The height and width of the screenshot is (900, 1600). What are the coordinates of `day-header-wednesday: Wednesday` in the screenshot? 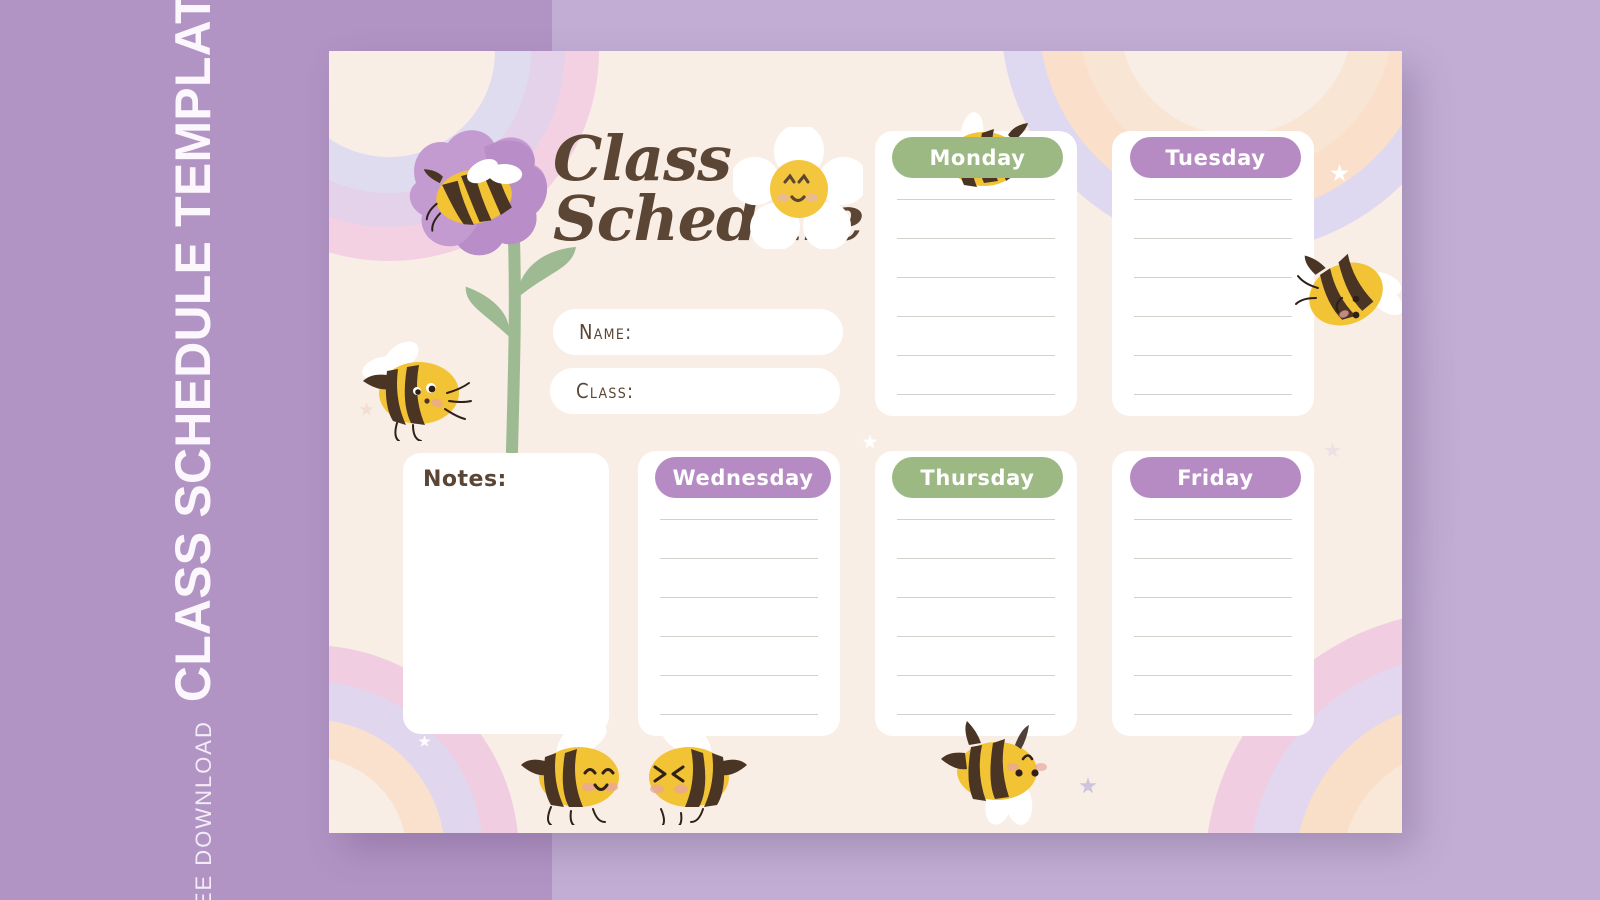 It's located at (743, 477).